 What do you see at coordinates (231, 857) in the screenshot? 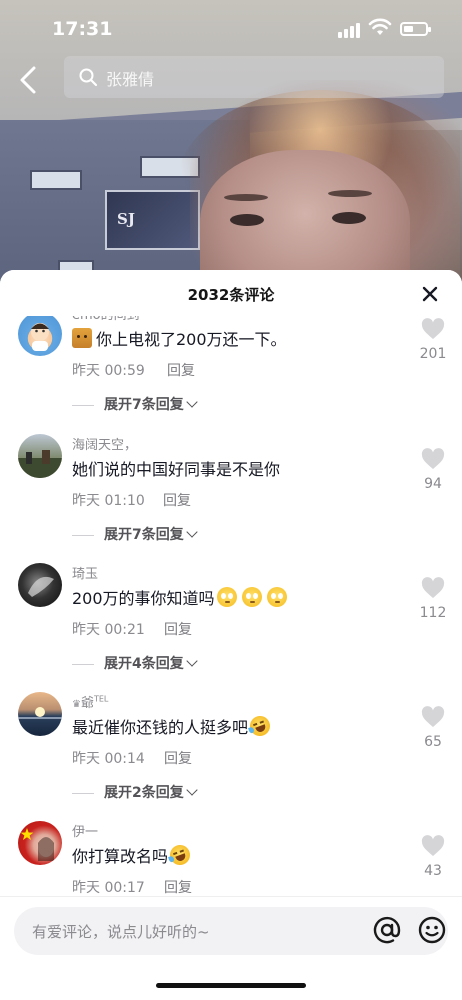
I see `comment-item: 伊一 你打算改名吗 昨天 00:17 回复 43` at bounding box center [231, 857].